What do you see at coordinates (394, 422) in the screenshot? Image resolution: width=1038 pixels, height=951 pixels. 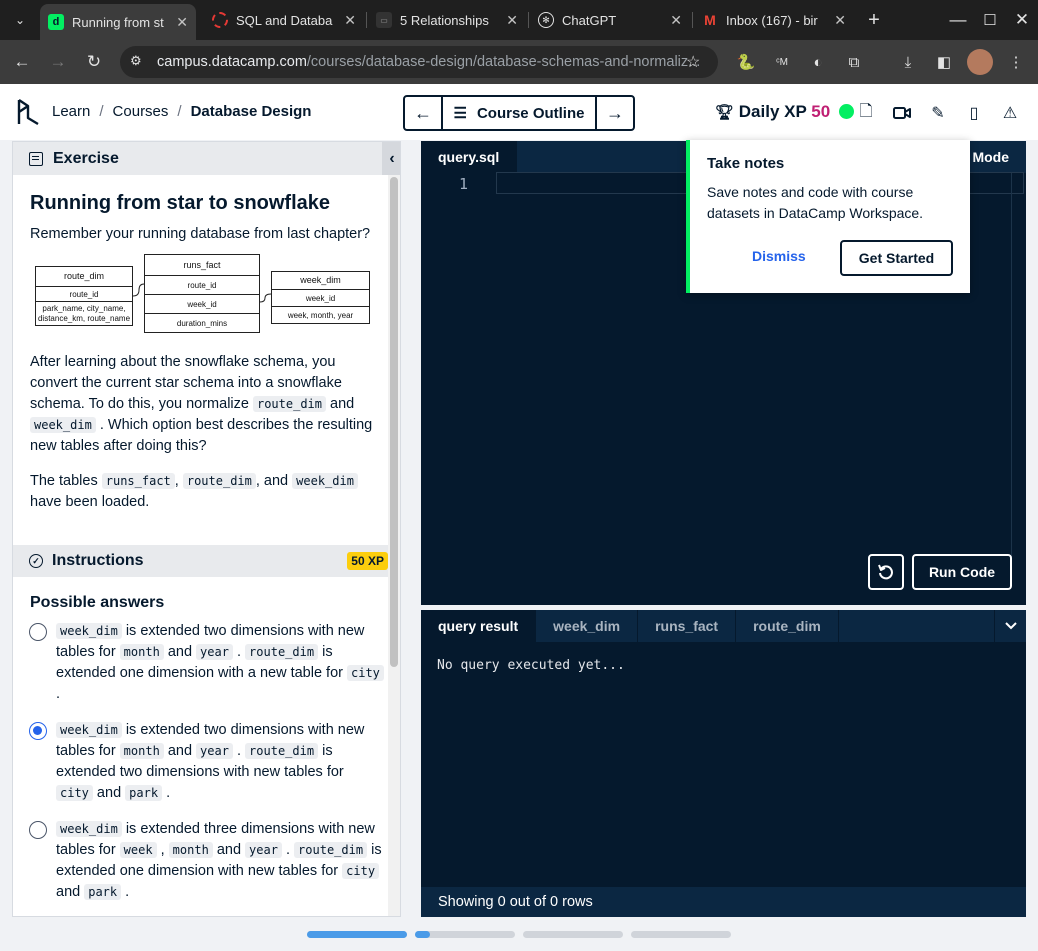 I see `scrollbar-thumb` at bounding box center [394, 422].